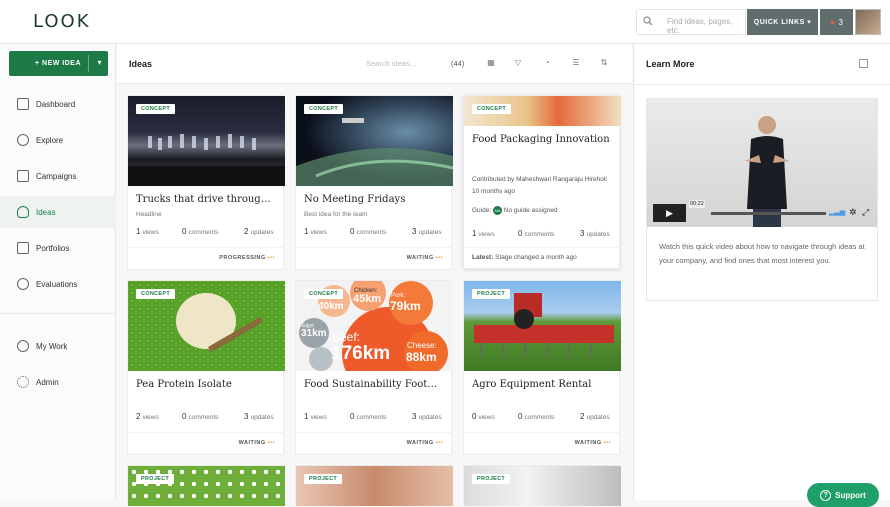 This screenshot has width=890, height=507. What do you see at coordinates (23, 176) in the screenshot?
I see `flag-icon` at bounding box center [23, 176].